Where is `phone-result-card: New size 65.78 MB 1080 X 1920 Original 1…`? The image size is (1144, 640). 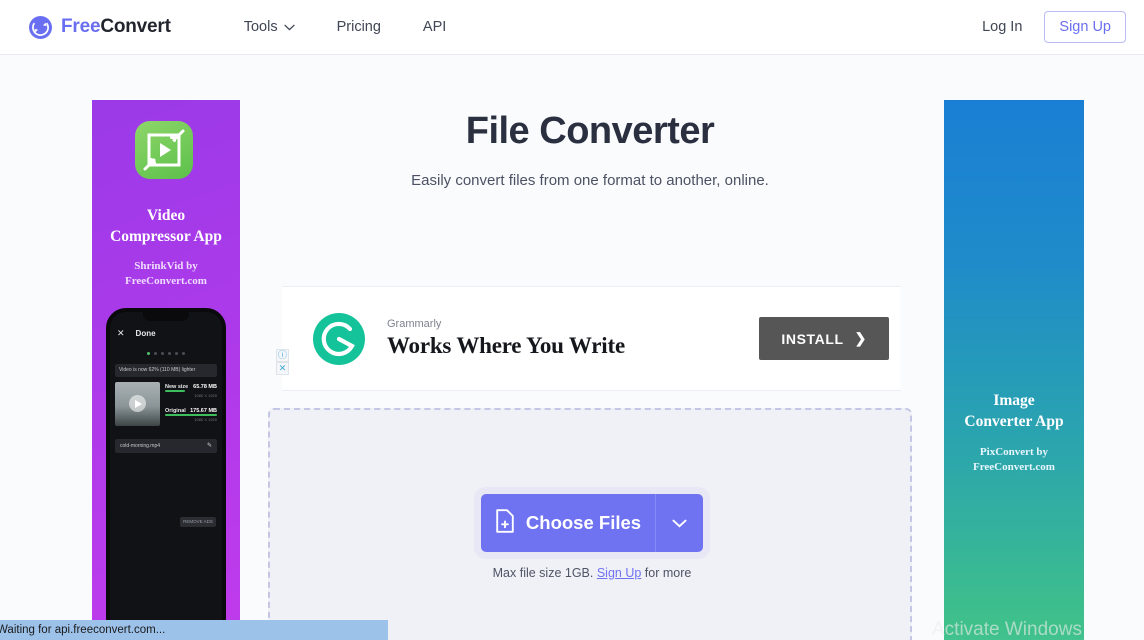 phone-result-card: New size 65.78 MB 1080 X 1920 Original 1… is located at coordinates (166, 407).